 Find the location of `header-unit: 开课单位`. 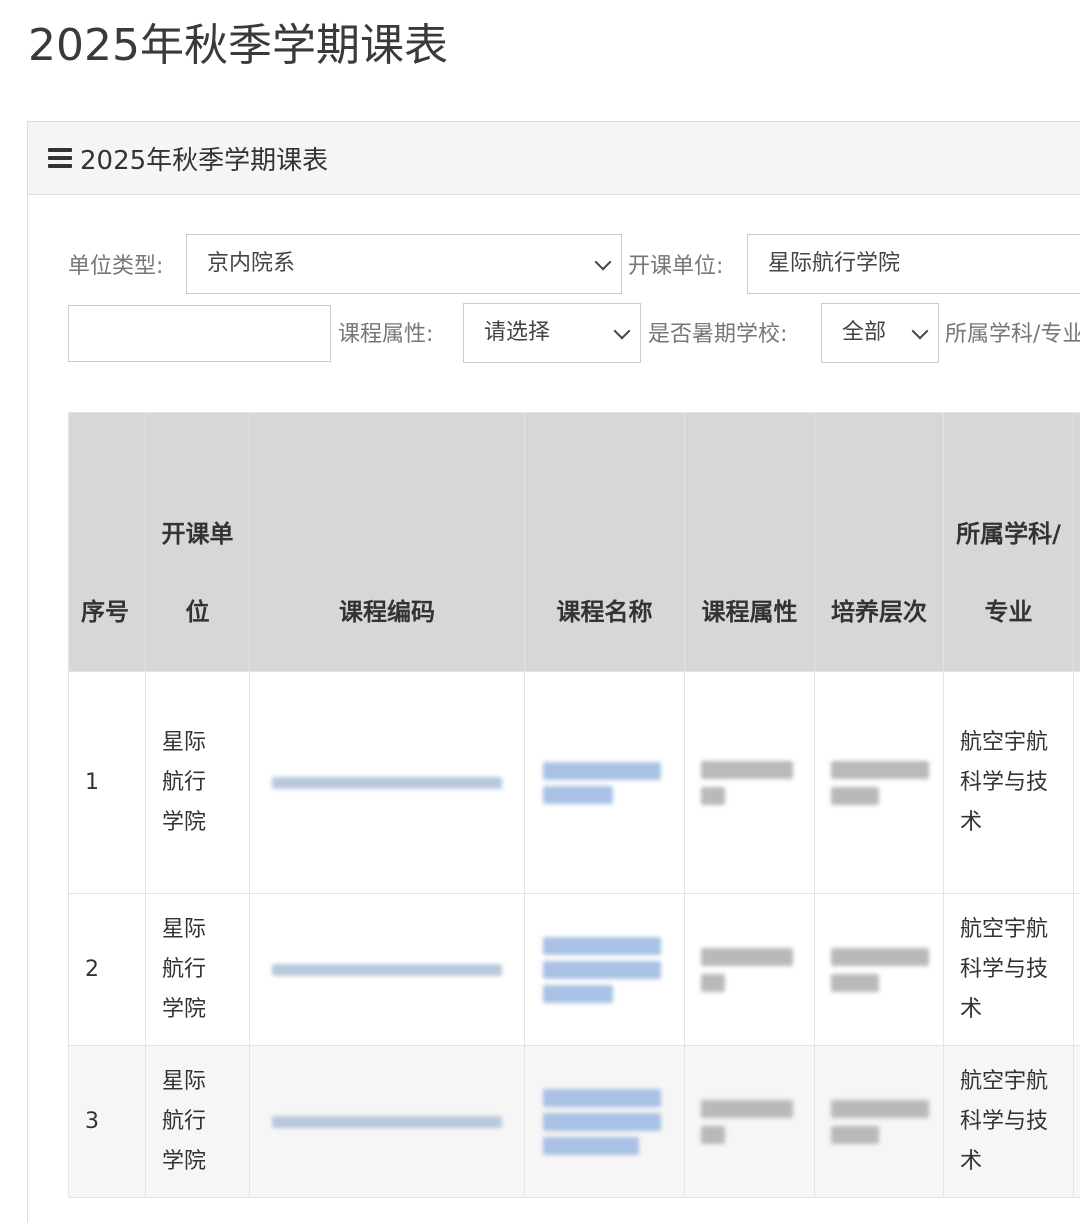

header-unit: 开课单位 is located at coordinates (198, 542).